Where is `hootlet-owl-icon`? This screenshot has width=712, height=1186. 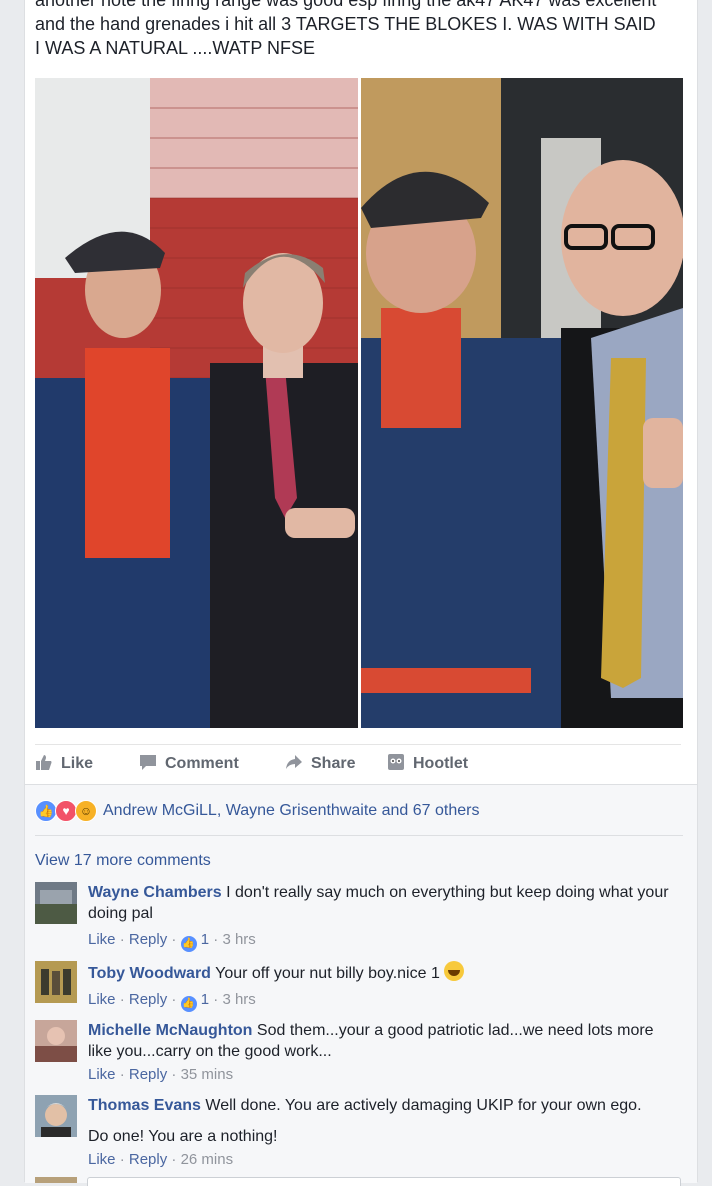 hootlet-owl-icon is located at coordinates (396, 764).